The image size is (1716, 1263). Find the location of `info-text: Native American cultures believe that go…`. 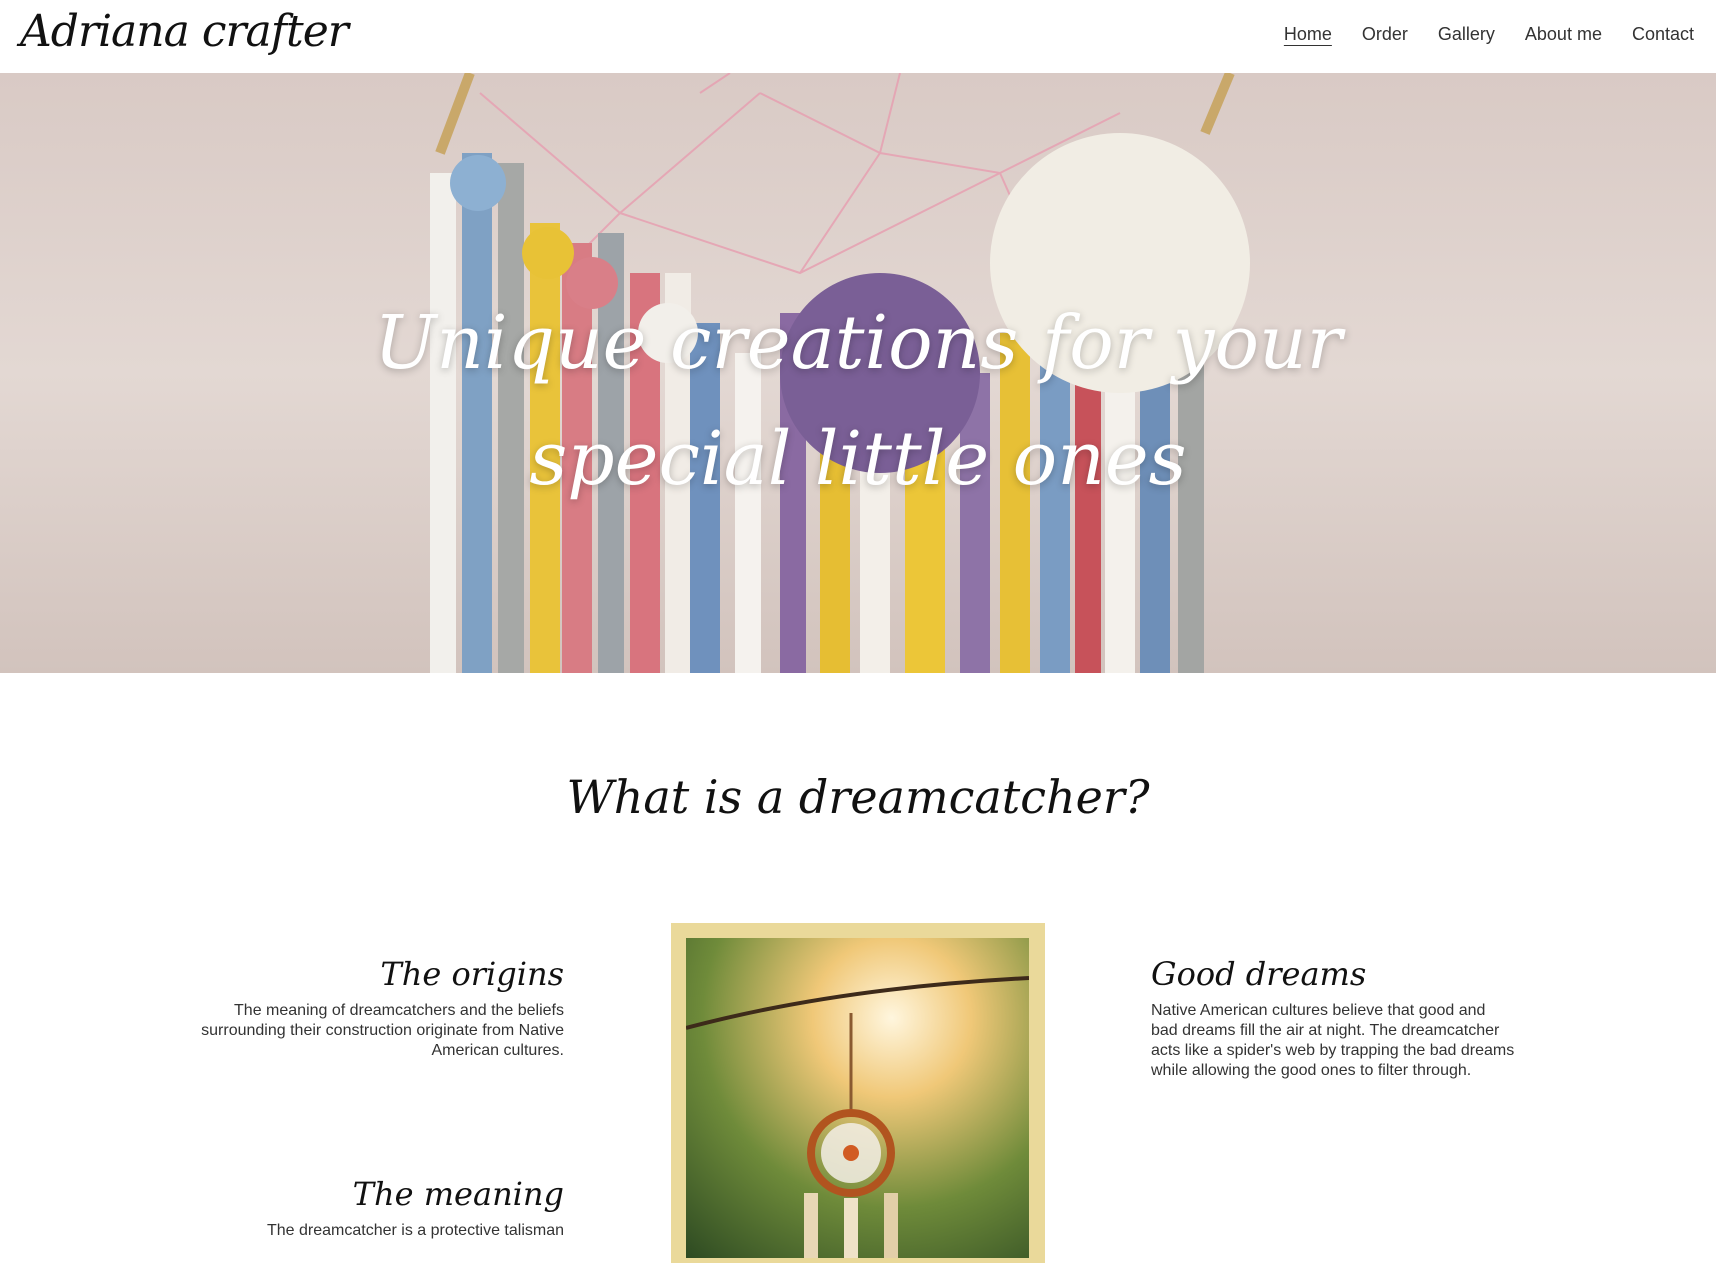

info-text: Native American cultures believe that go… is located at coordinates (1333, 1040).